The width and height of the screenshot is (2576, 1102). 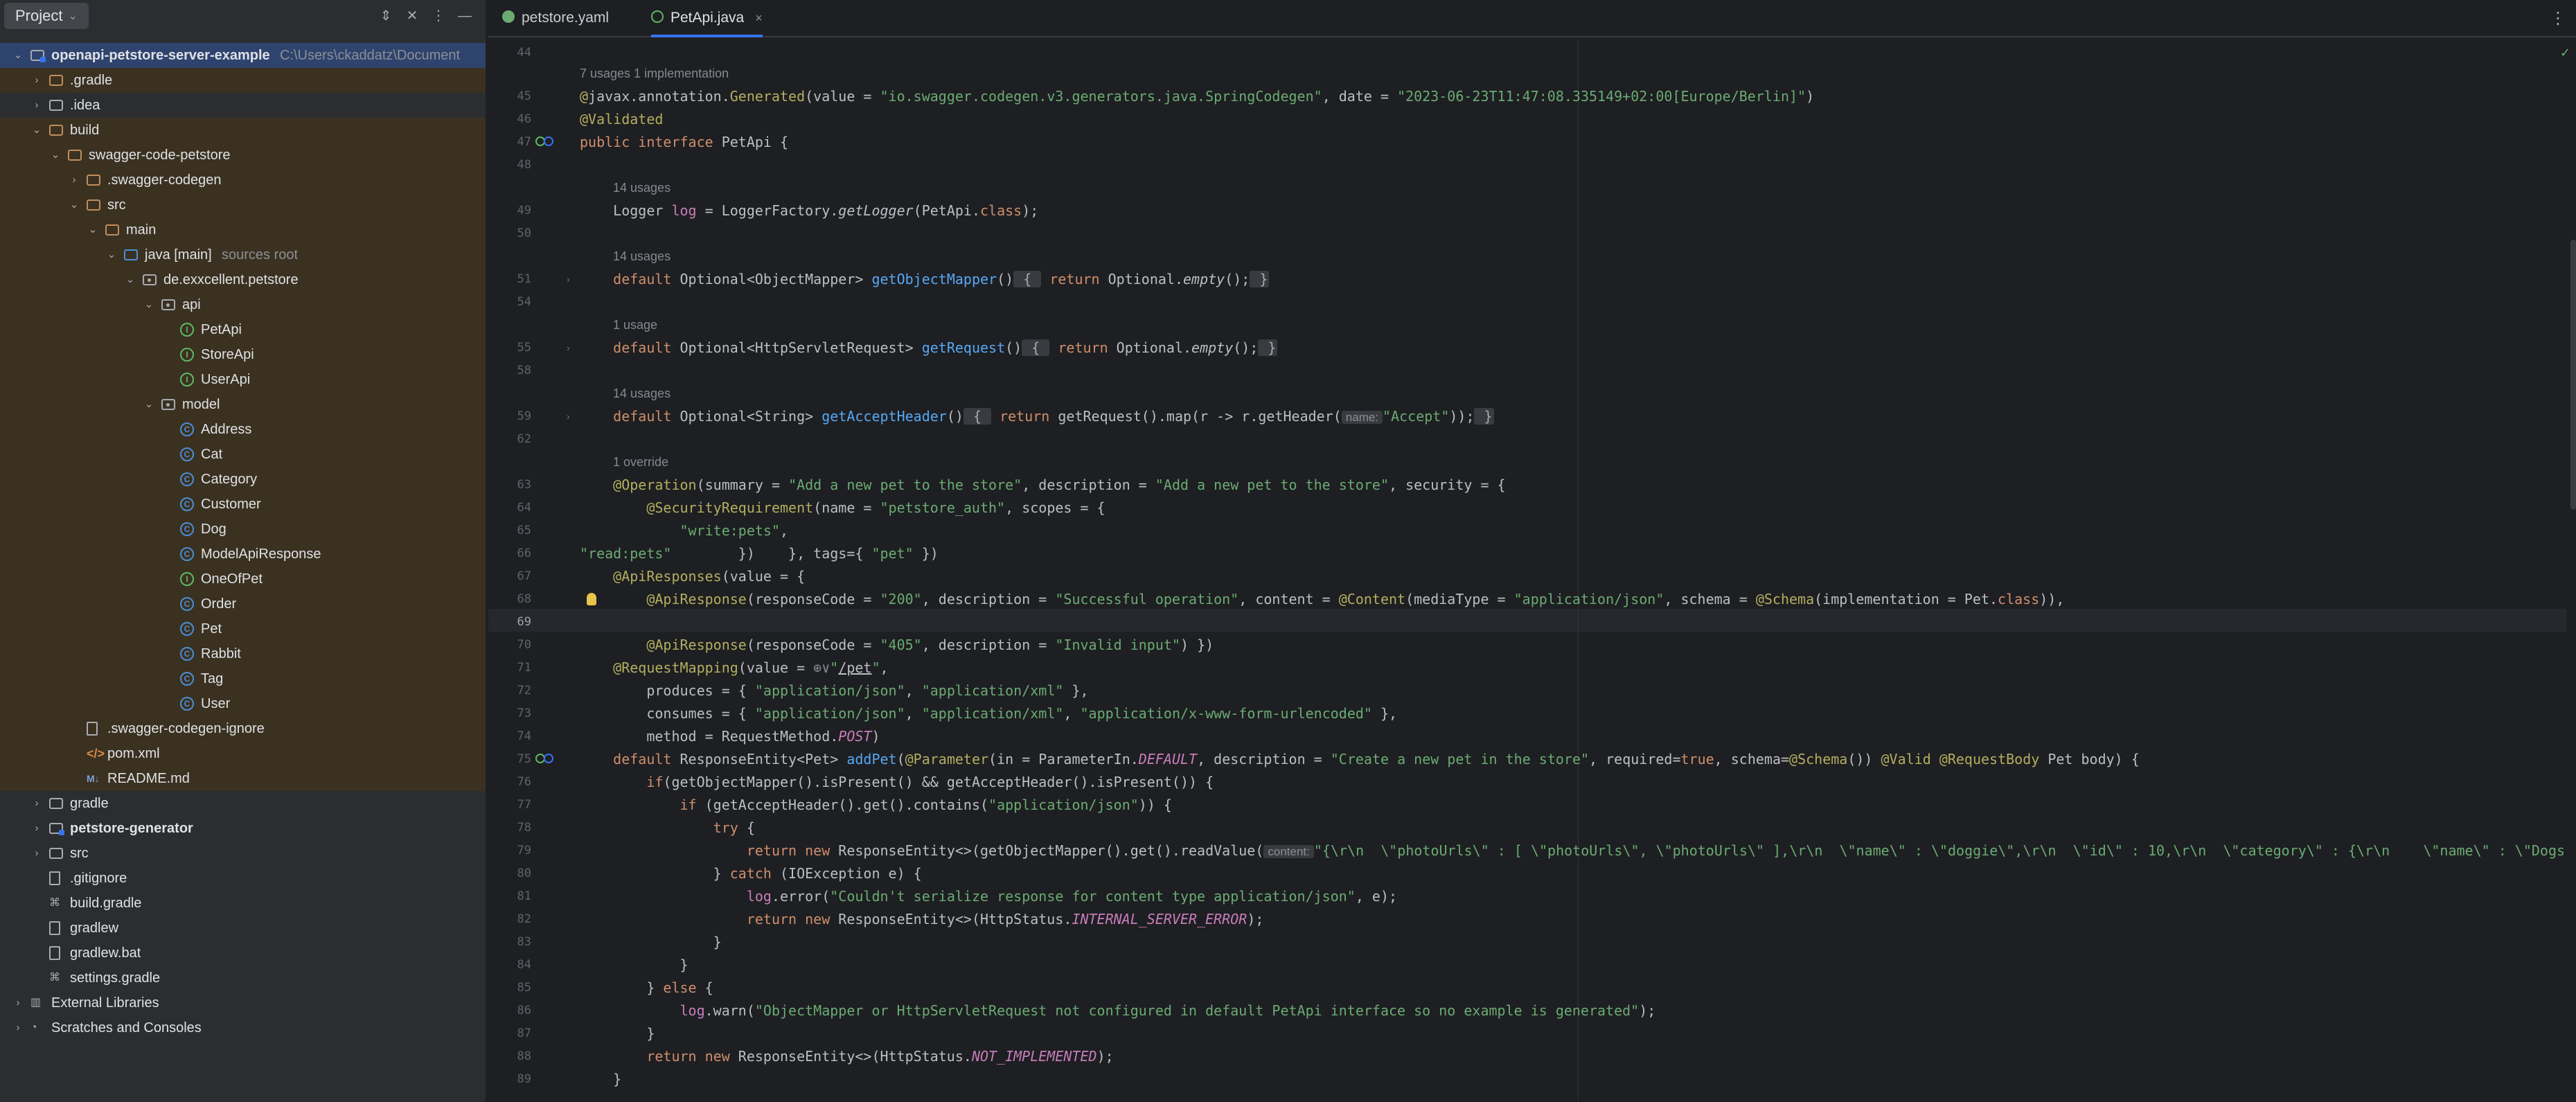 What do you see at coordinates (750, 416) in the screenshot?
I see `code-token: Optional<String>` at bounding box center [750, 416].